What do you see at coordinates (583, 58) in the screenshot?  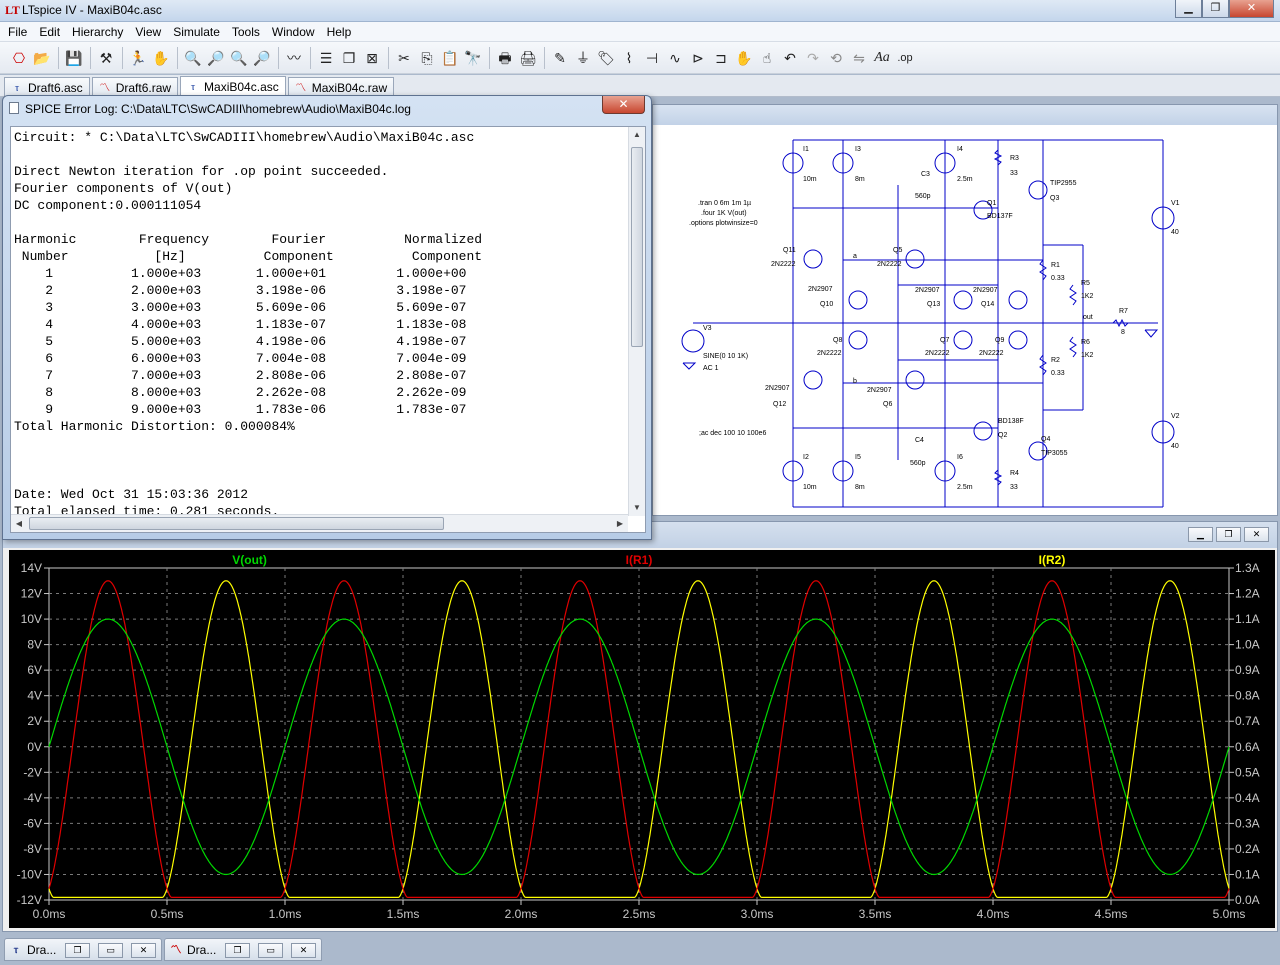 I see `ground-icon: ⏚` at bounding box center [583, 58].